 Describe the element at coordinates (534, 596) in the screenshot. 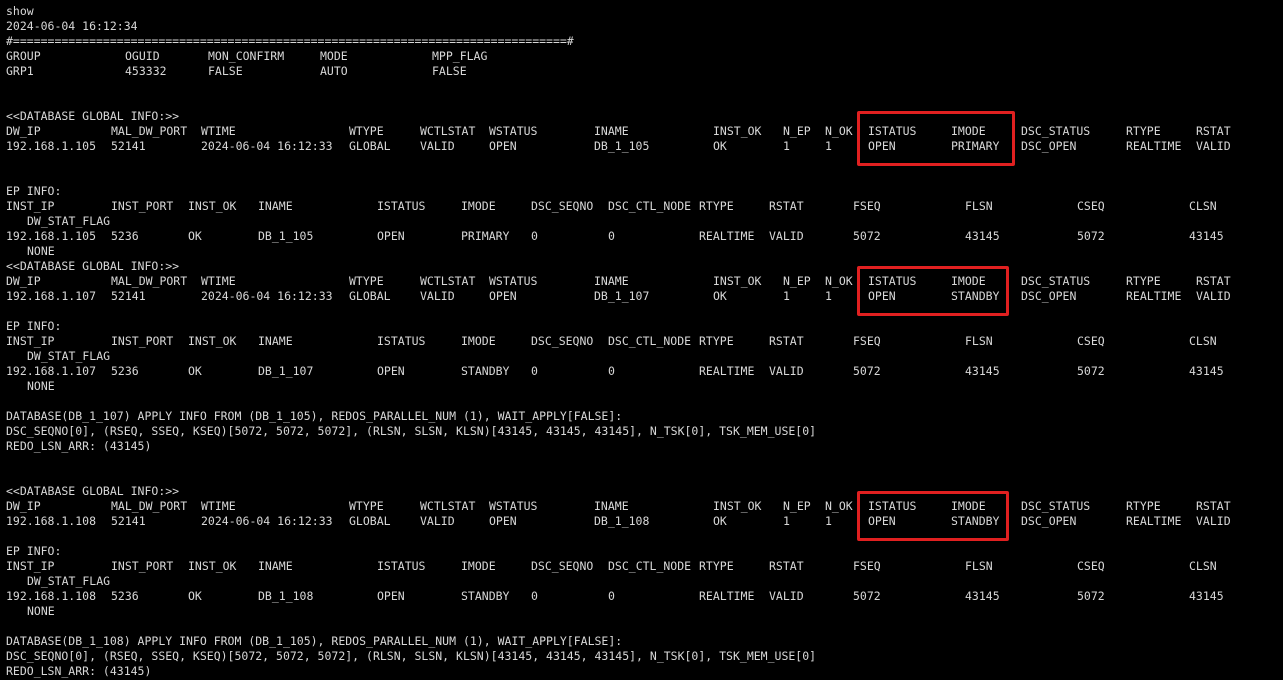

I see `ep-data-cell: 0` at that location.